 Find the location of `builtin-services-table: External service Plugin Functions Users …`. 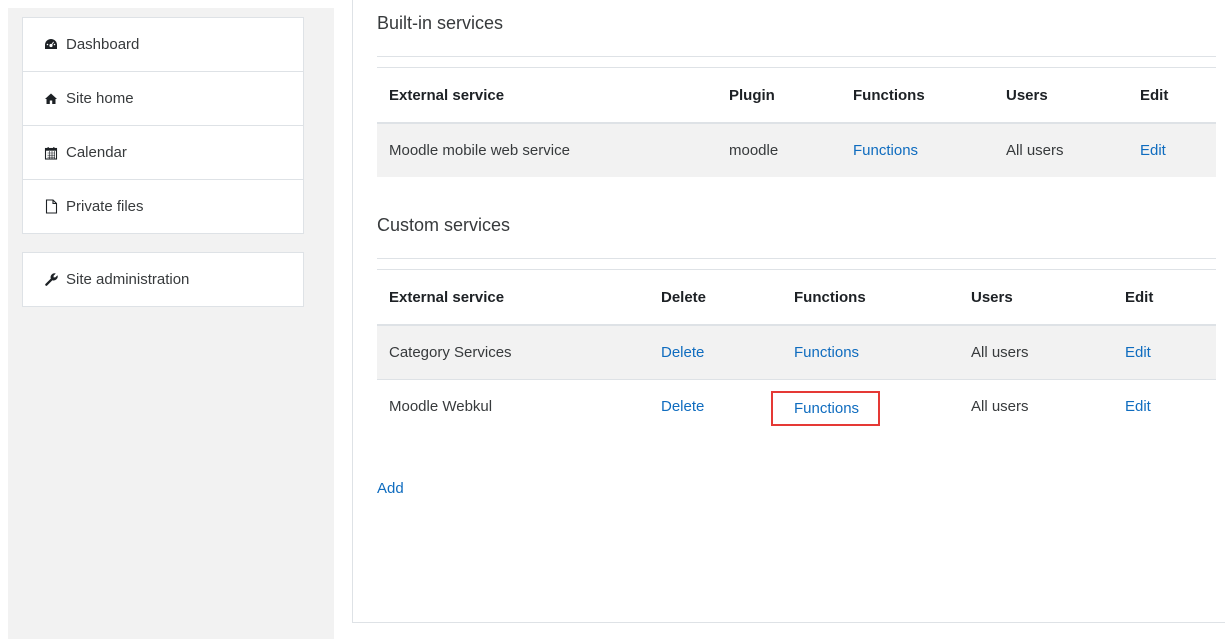

builtin-services-table: External service Plugin Functions Users … is located at coordinates (796, 122).